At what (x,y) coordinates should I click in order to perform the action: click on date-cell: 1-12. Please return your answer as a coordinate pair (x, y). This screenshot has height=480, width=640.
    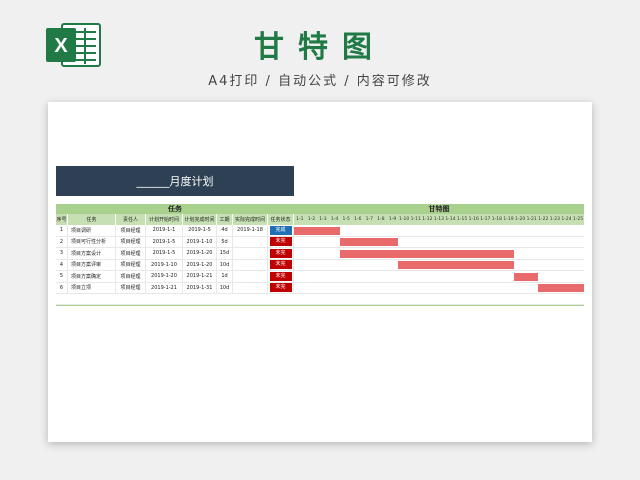
    Looking at the image, I should click on (428, 219).